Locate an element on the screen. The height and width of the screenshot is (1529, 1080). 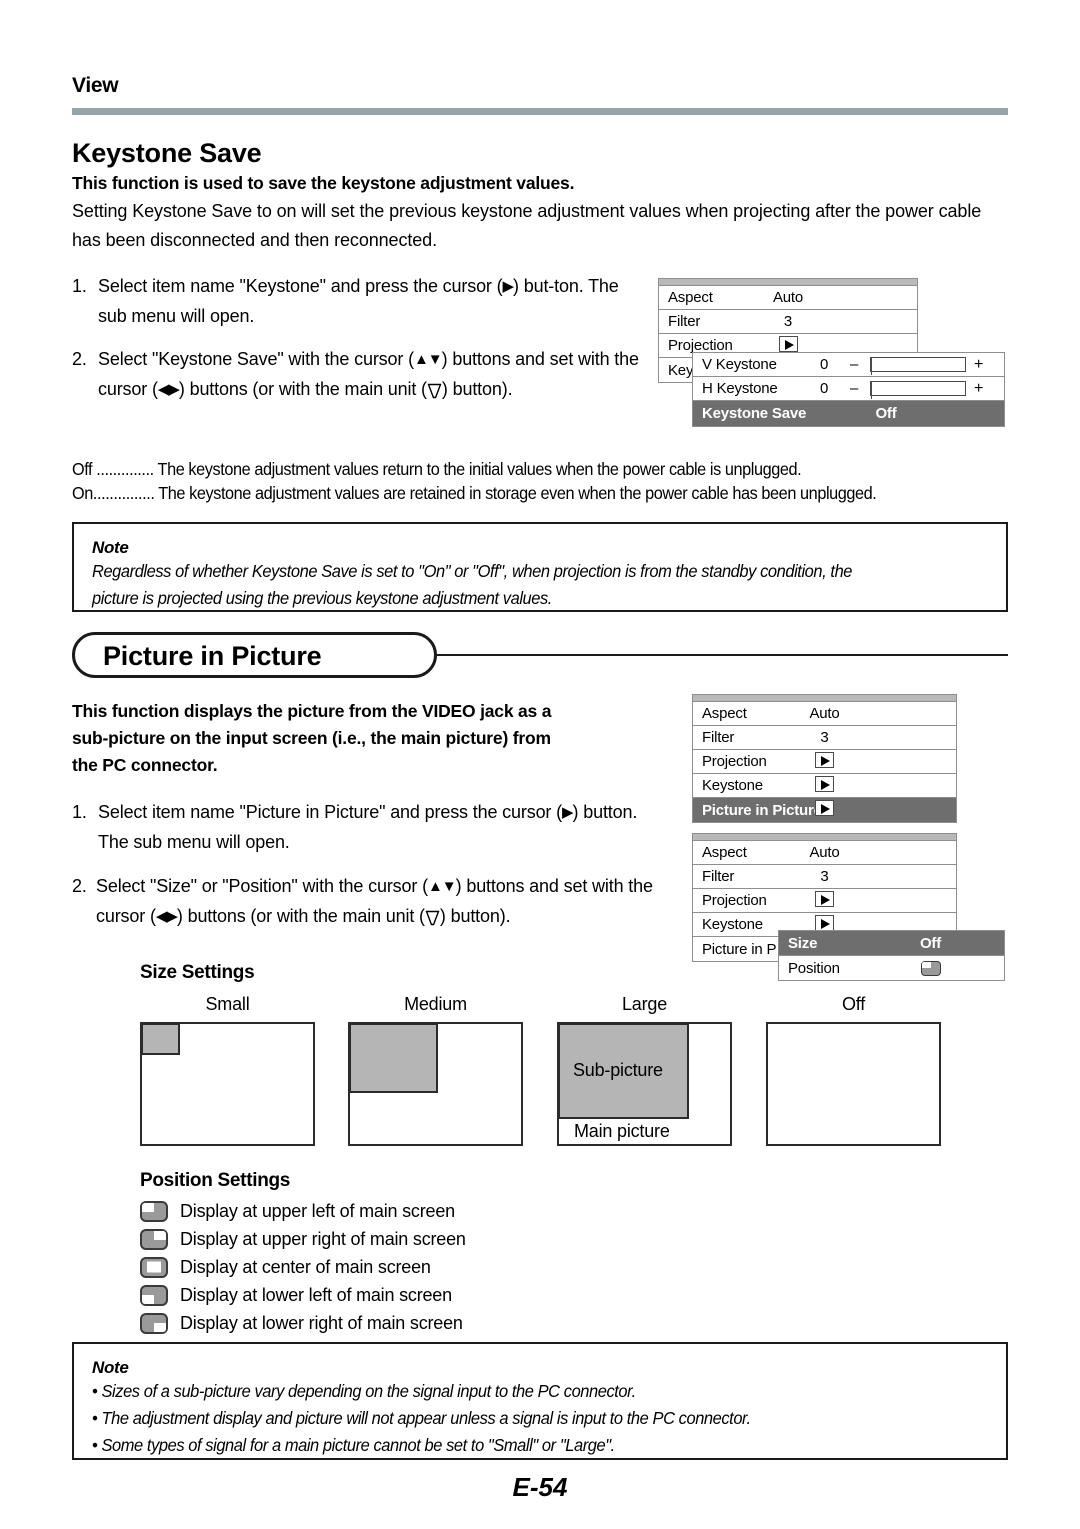
title-rule is located at coordinates (720, 655).